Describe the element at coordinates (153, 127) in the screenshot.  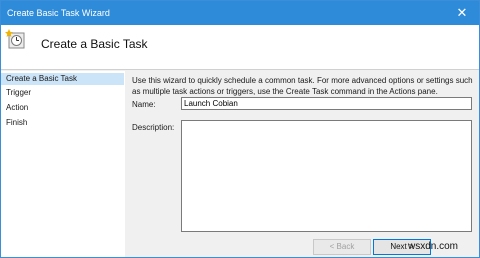
I see `description-label: Description:` at that location.